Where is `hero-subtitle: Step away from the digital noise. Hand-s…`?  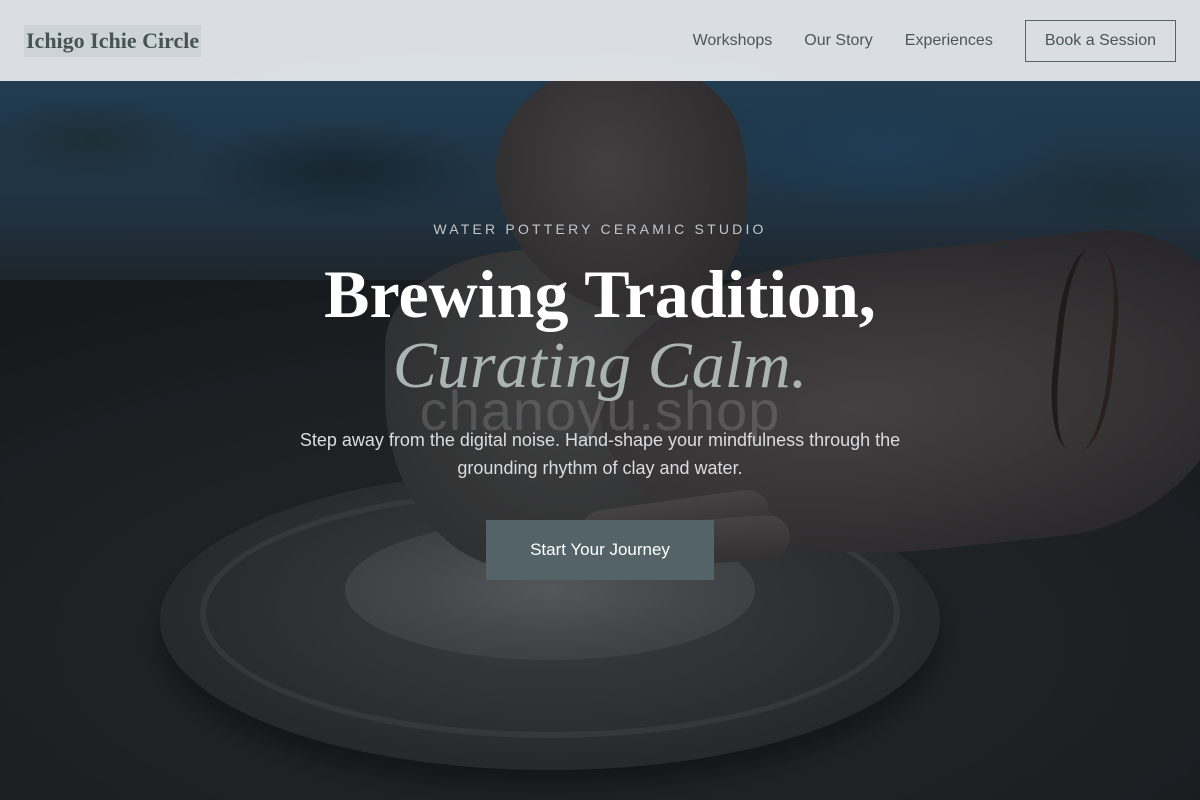
hero-subtitle: Step away from the digital noise. Hand-s… is located at coordinates (600, 454).